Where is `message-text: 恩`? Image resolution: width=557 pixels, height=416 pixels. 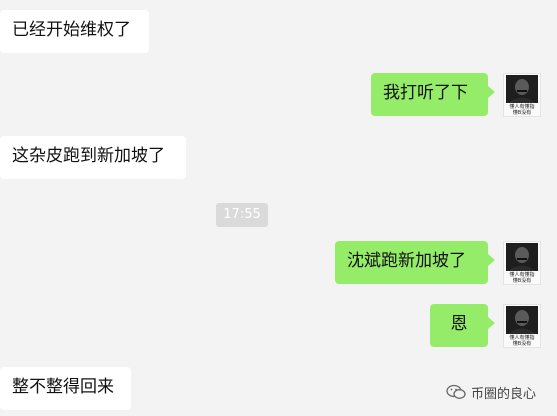
message-text: 恩 is located at coordinates (459, 324).